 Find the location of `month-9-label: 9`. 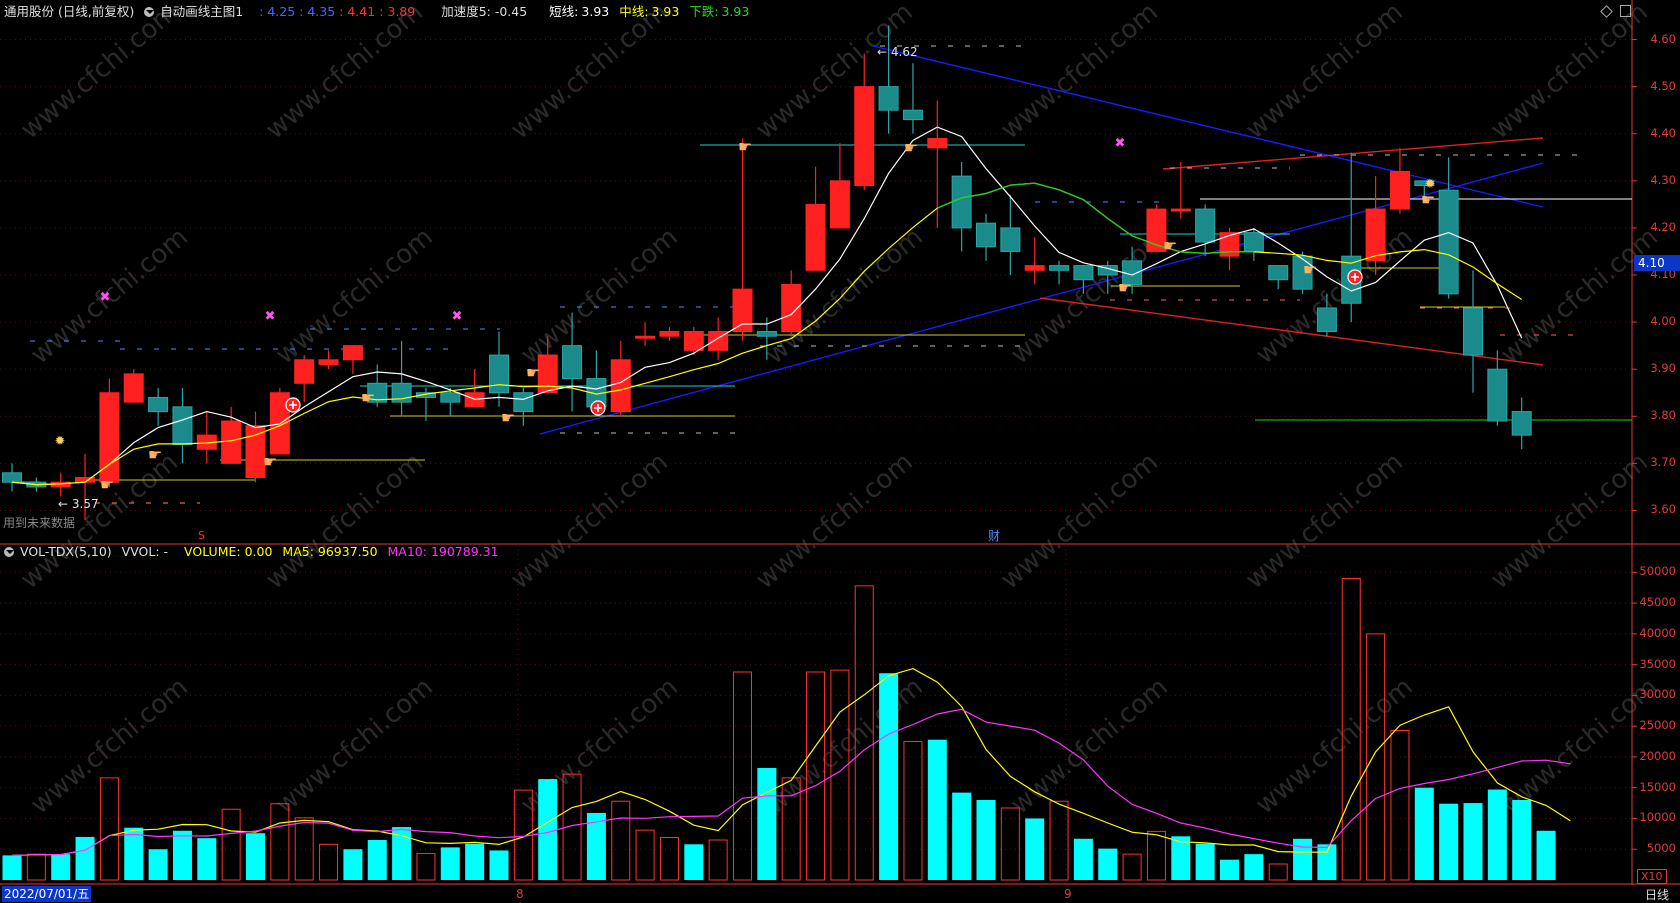

month-9-label: 9 is located at coordinates (1068, 894).